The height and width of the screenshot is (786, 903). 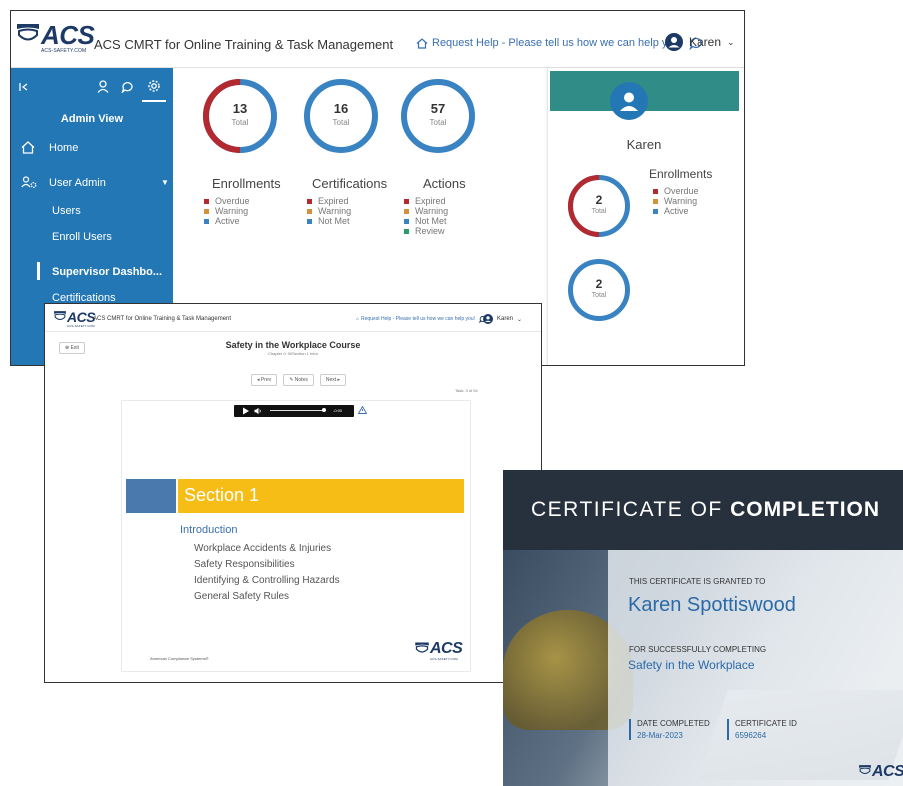 What do you see at coordinates (338, 410) in the screenshot?
I see `audio-time: -0:00` at bounding box center [338, 410].